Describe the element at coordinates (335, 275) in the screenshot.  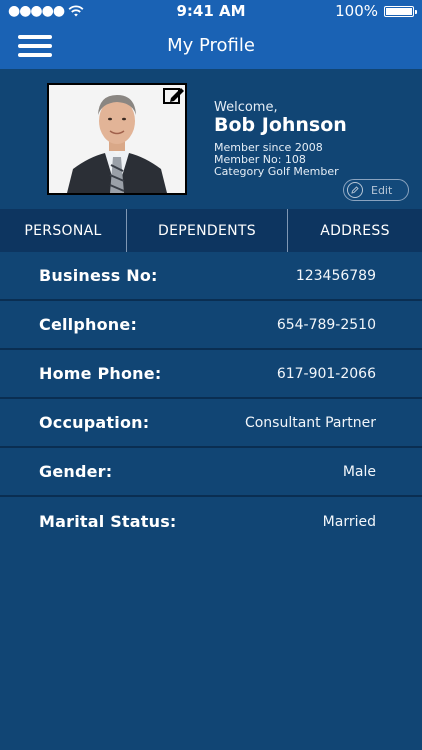
I see `field-value: 123456789` at that location.